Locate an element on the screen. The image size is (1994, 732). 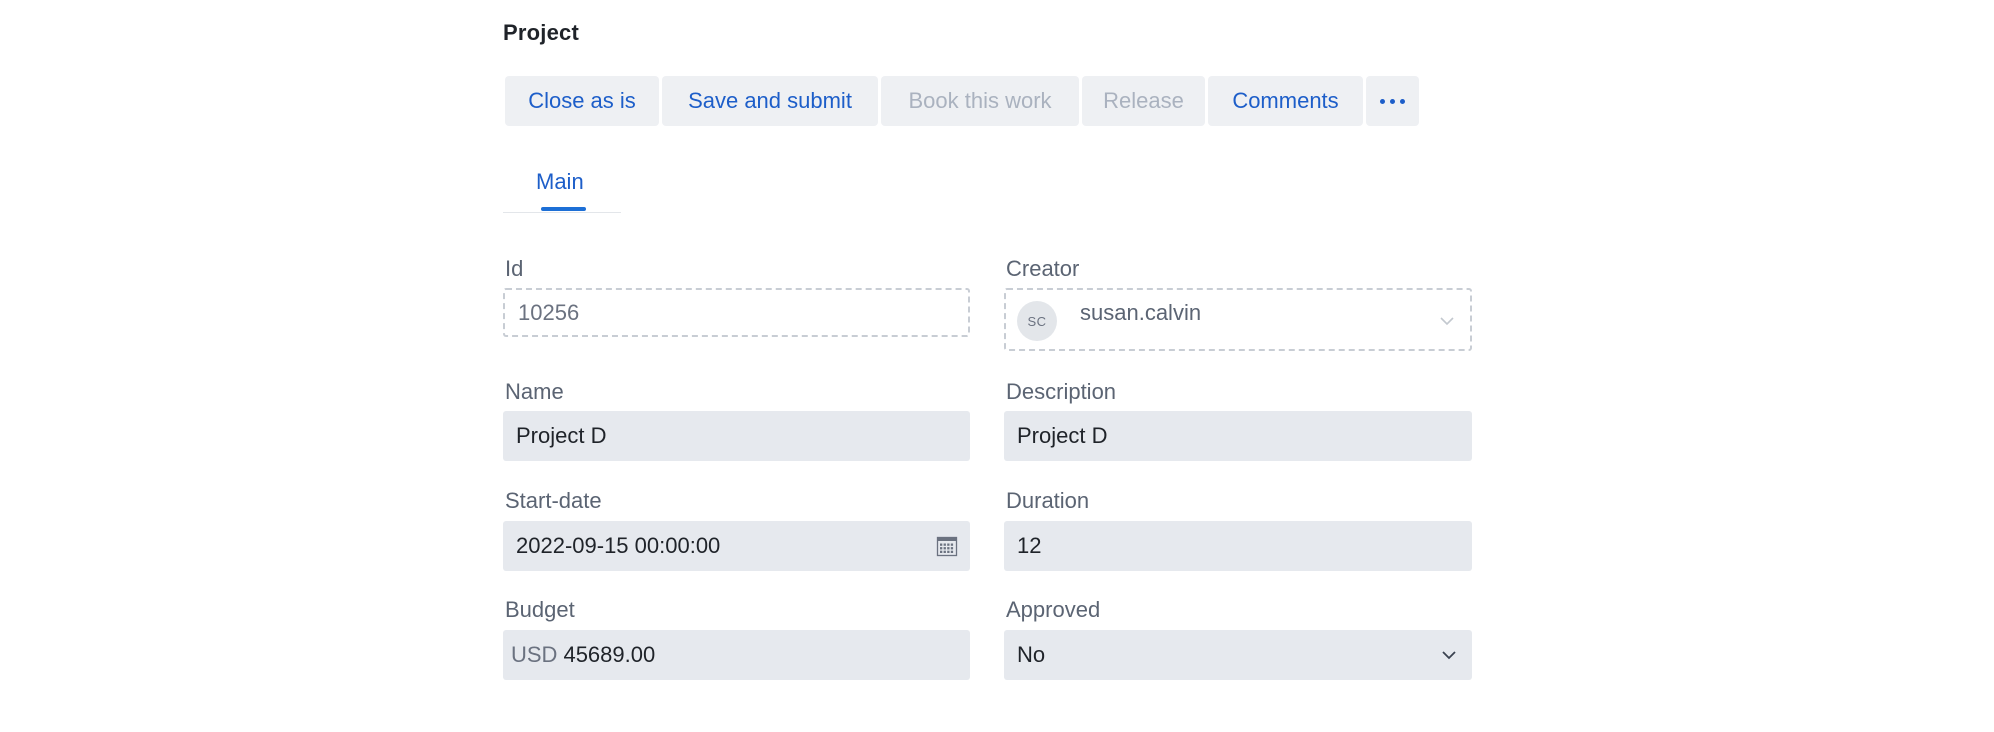
approved-label: Approved is located at coordinates (1053, 609).